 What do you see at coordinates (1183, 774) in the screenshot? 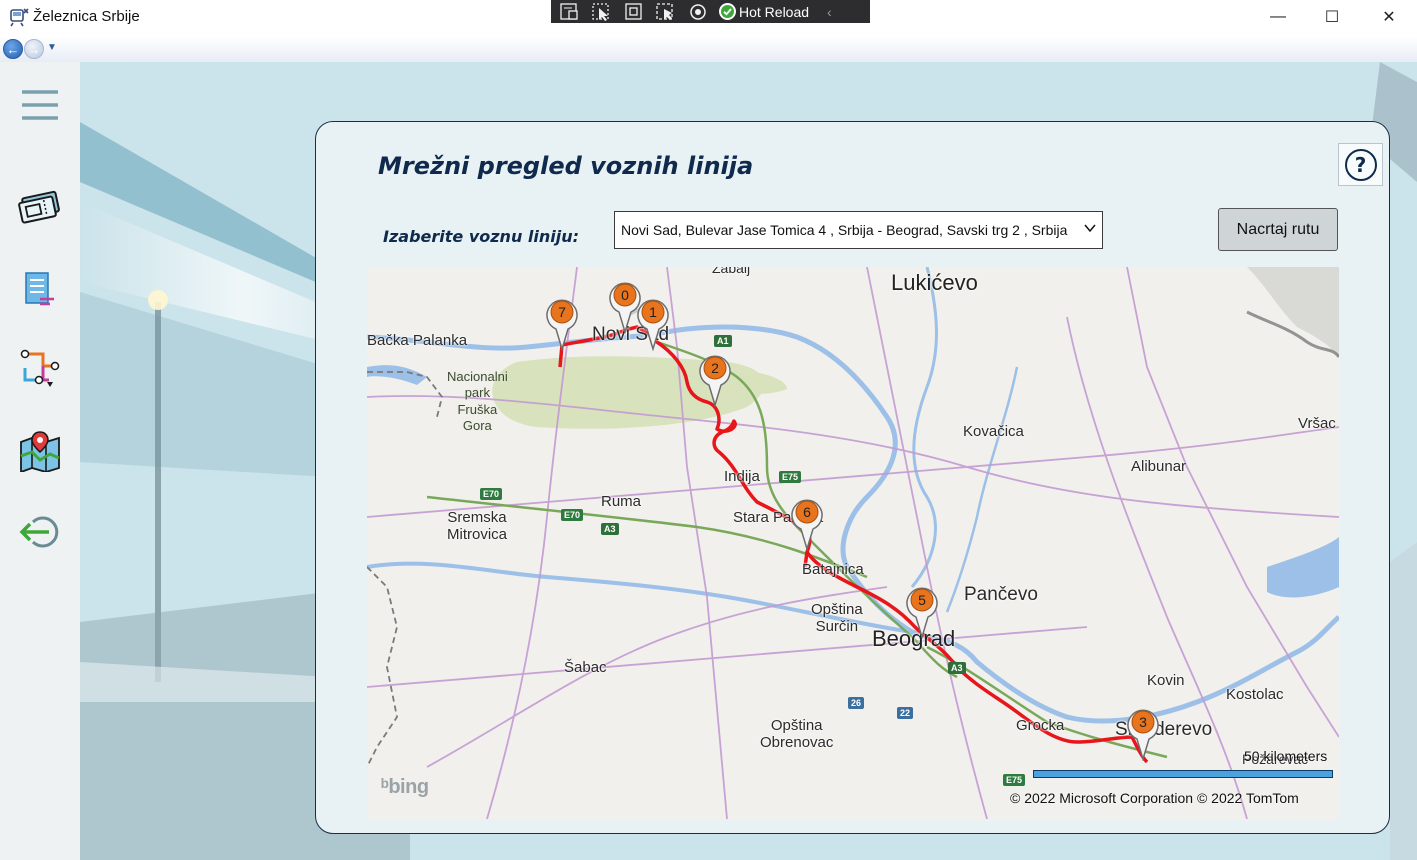
I see `scale-bar` at bounding box center [1183, 774].